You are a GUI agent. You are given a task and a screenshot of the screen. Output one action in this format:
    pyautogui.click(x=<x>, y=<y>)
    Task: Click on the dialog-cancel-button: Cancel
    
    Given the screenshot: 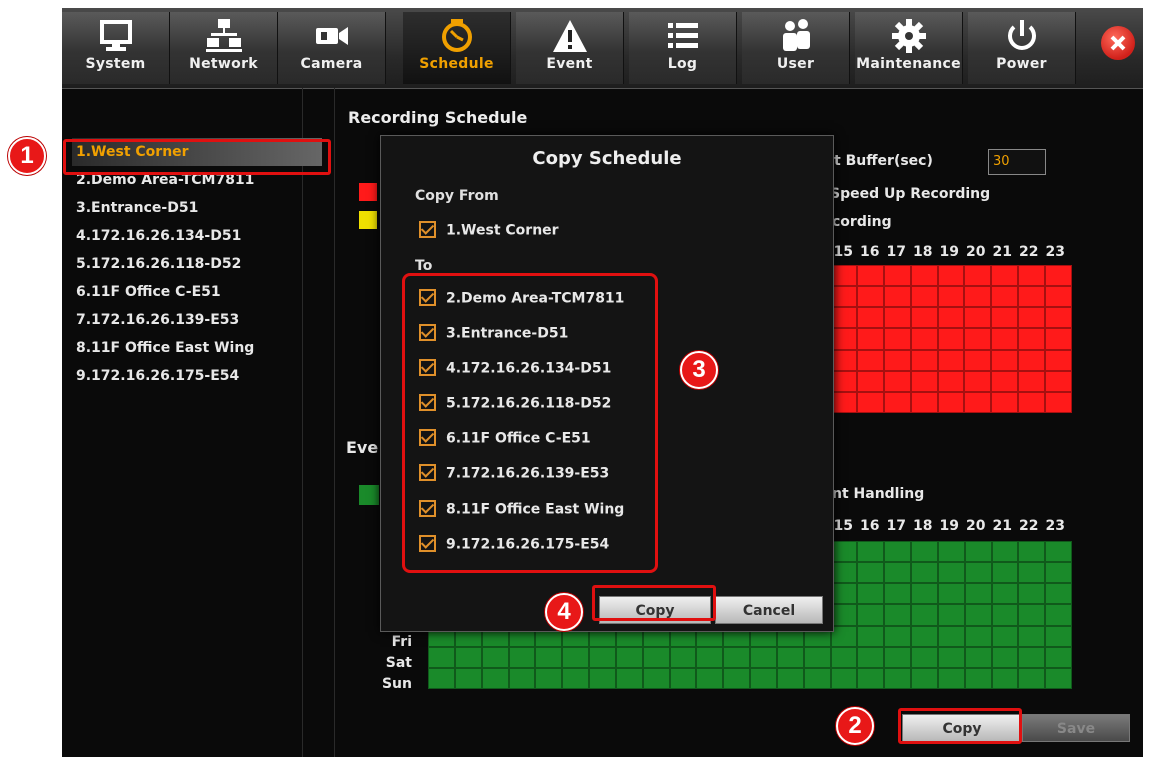 What is the action you would take?
    pyautogui.click(x=769, y=610)
    